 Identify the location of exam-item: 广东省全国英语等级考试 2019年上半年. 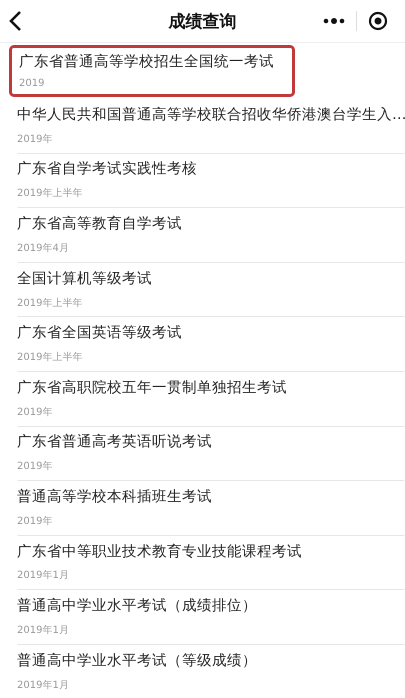
(211, 344).